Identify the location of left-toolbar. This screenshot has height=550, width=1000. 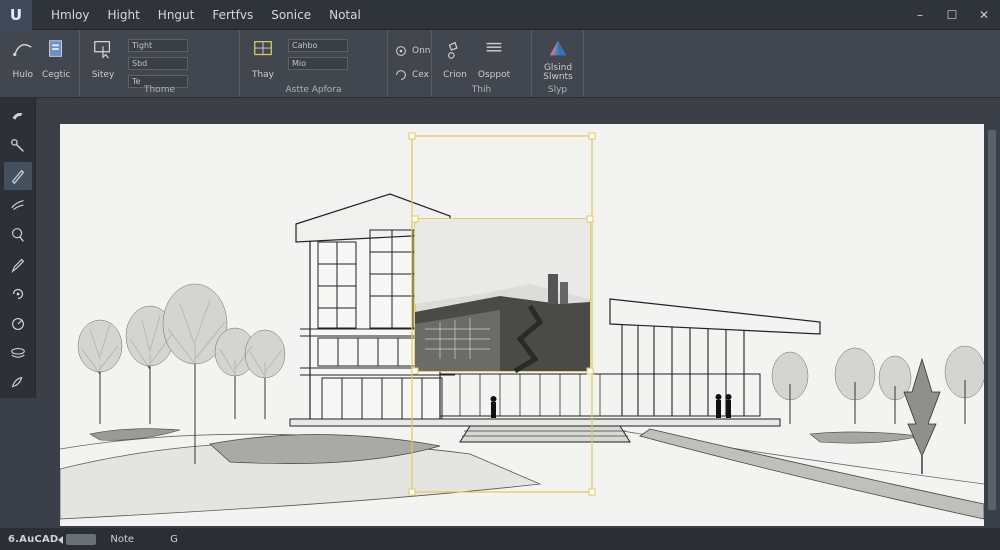
(18, 248).